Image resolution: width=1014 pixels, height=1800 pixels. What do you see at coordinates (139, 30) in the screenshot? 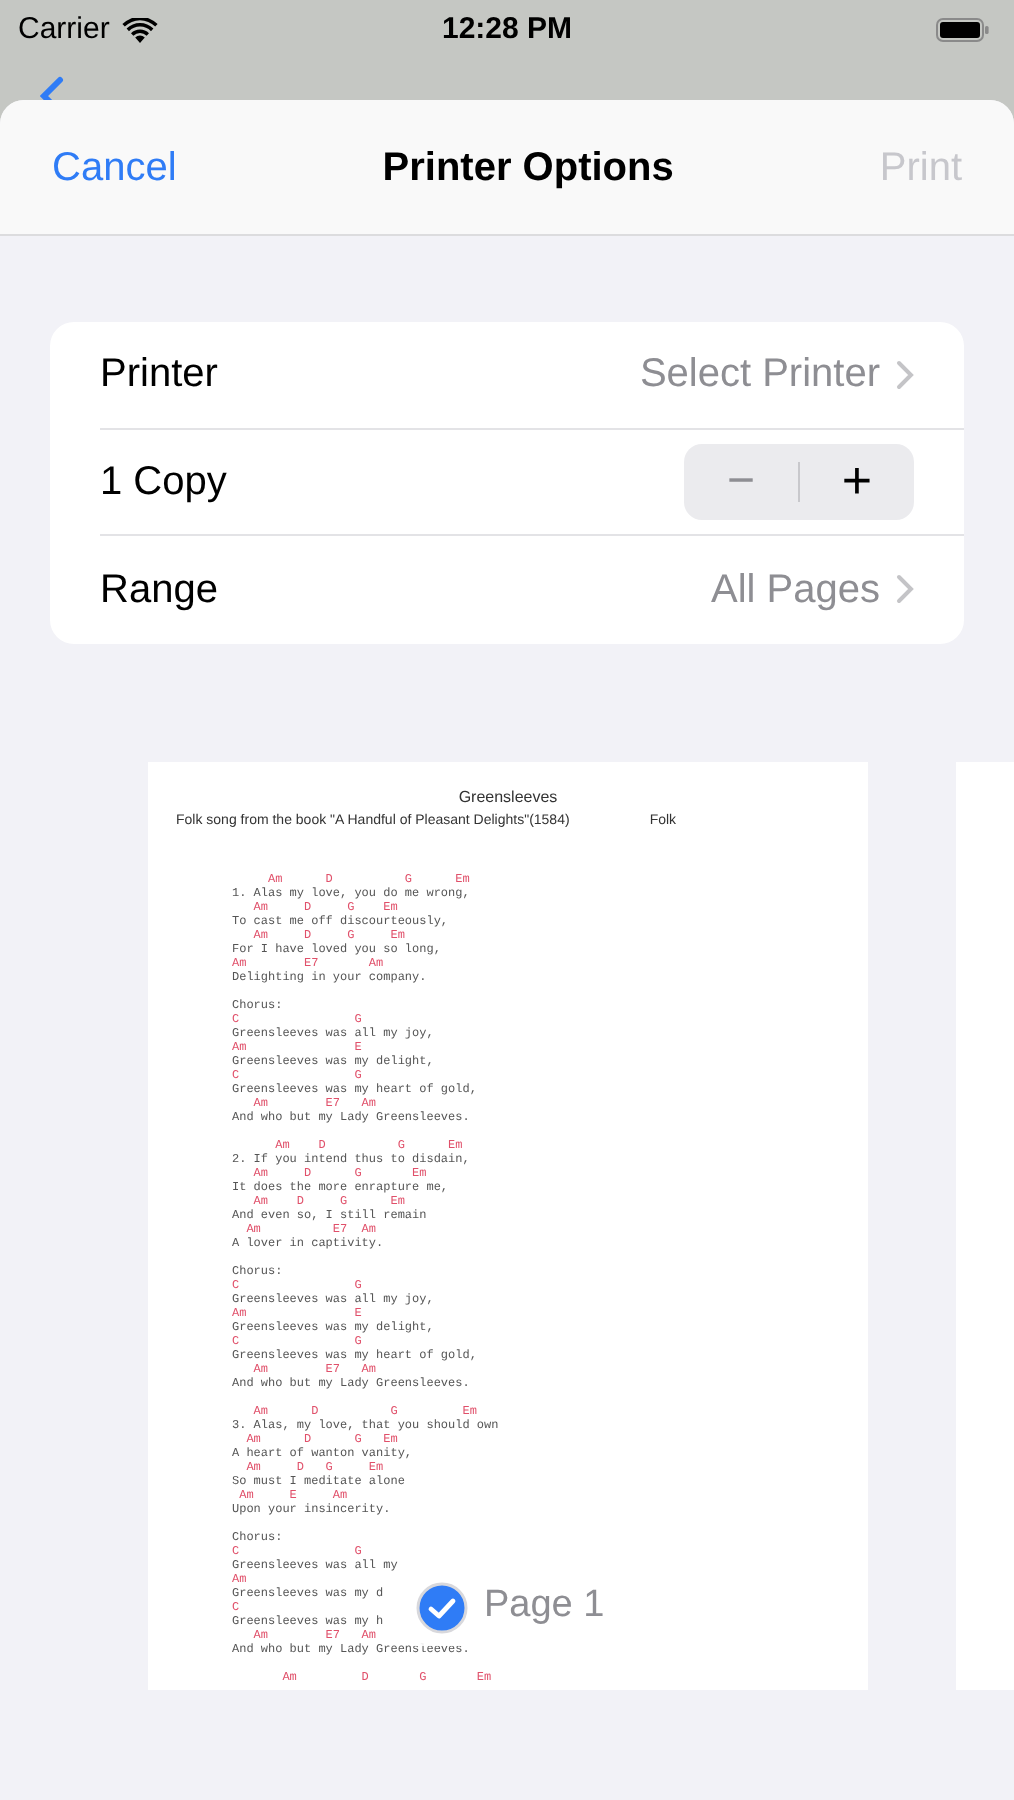
I see `wifi-icon` at bounding box center [139, 30].